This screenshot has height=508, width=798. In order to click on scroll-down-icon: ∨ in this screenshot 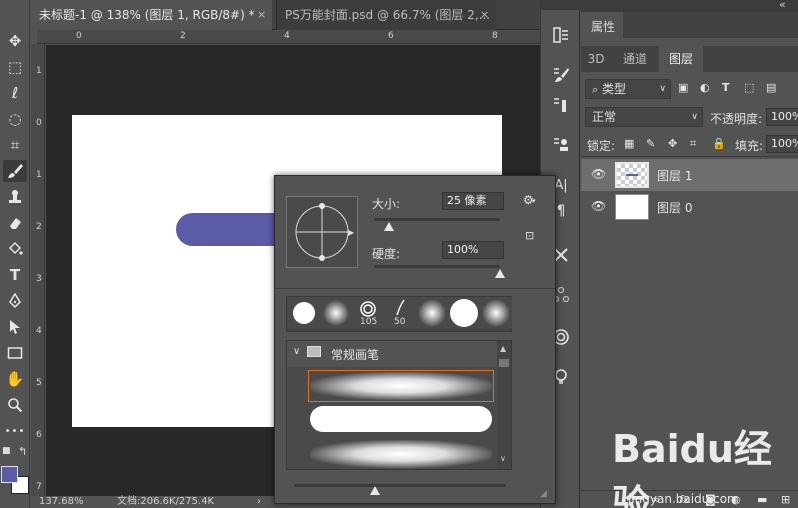, I will do `click(503, 458)`.